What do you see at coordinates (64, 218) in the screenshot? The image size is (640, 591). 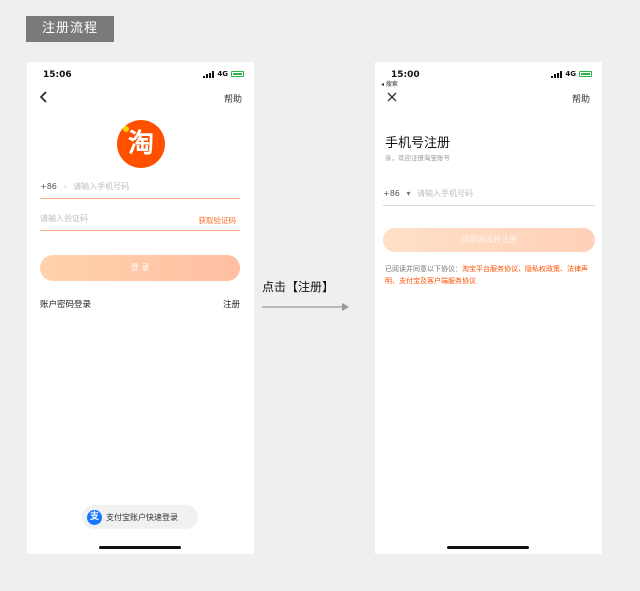 I see `code-input: 请输入验证码` at bounding box center [64, 218].